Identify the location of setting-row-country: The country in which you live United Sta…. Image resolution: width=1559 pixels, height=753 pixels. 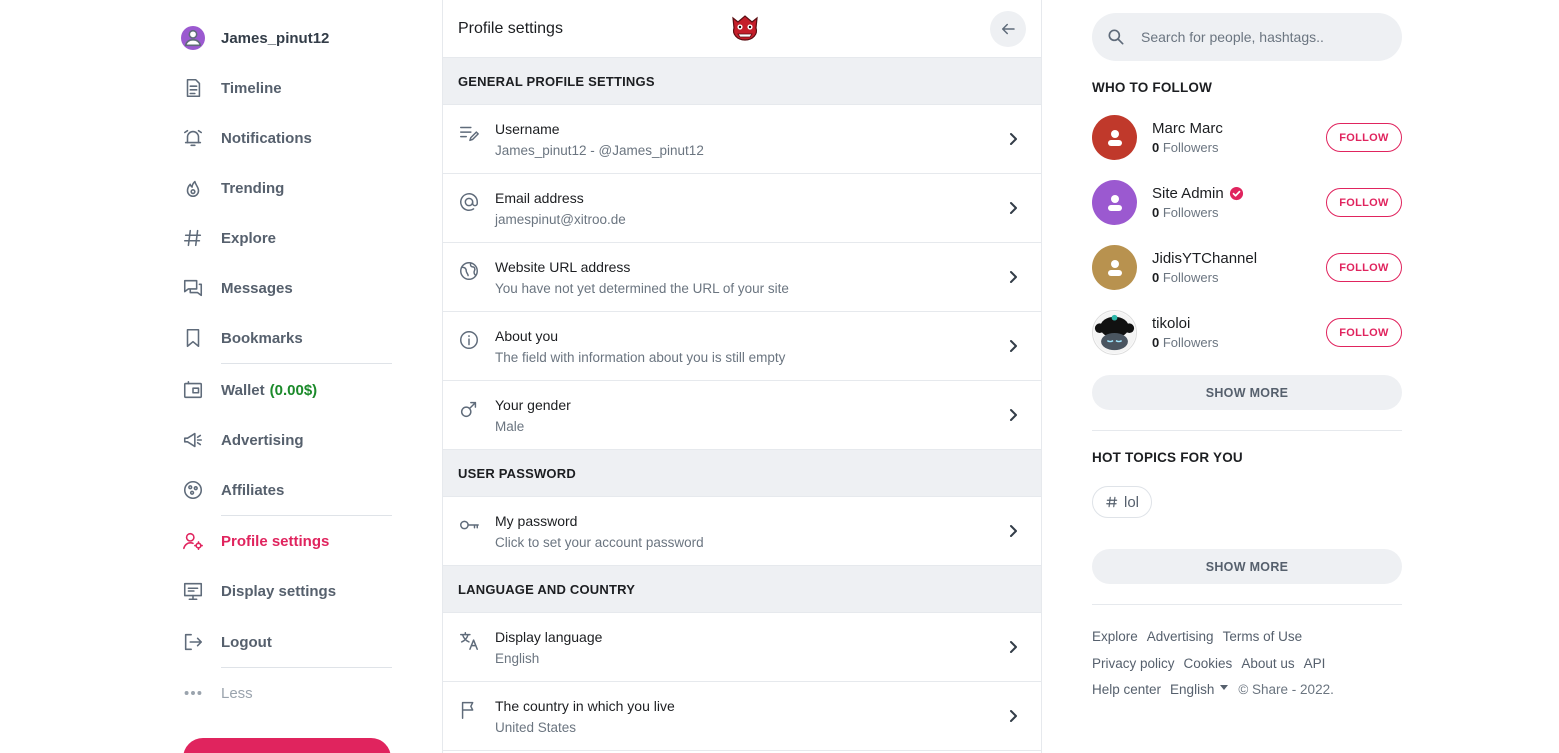
(742, 716).